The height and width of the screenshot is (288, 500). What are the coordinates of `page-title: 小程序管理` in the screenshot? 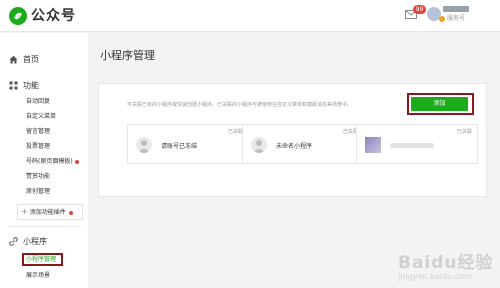 It's located at (127, 55).